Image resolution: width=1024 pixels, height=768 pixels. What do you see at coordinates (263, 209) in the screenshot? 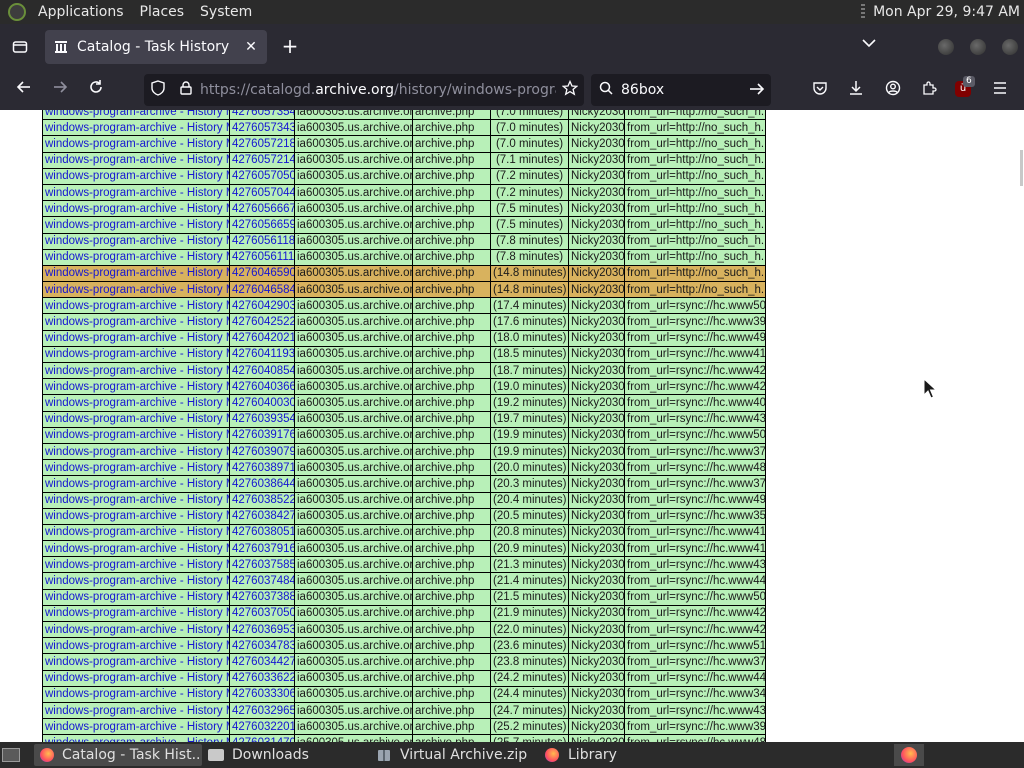
I see `task-id-link: 4276056667` at bounding box center [263, 209].